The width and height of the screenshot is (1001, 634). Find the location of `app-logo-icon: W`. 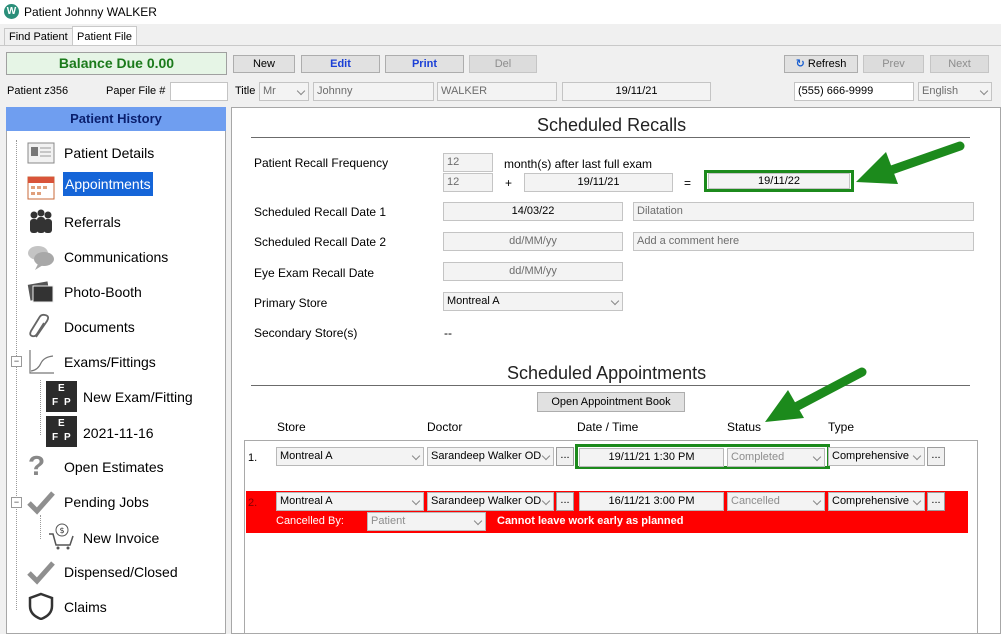

app-logo-icon: W is located at coordinates (11, 11).